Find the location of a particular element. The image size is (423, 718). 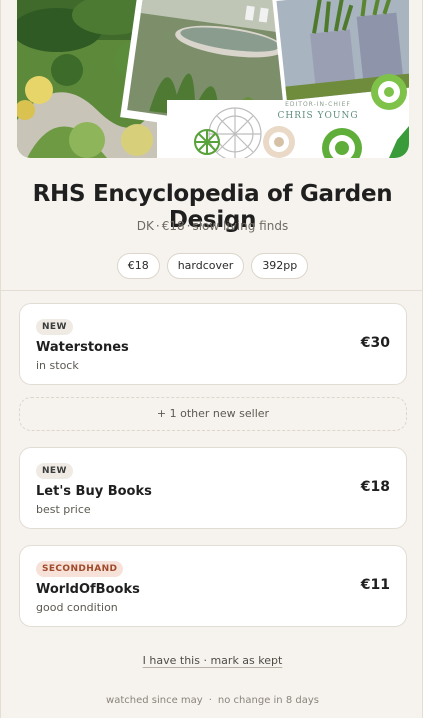

book-meta-line: DK · €18 · slow living finds is located at coordinates (212, 226).